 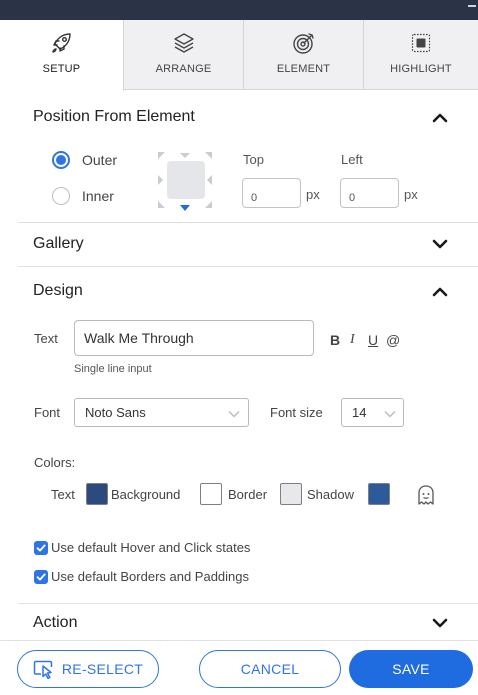 I want to click on position-arrows-icon, so click(x=185, y=181).